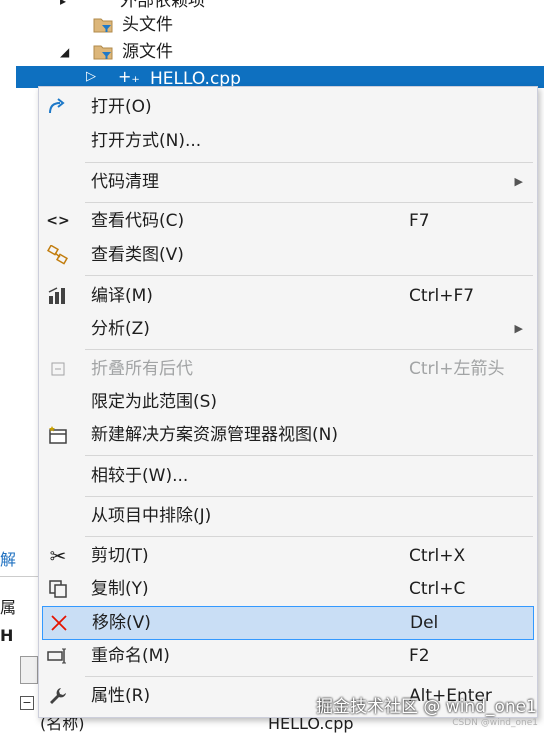  Describe the element at coordinates (142, 369) in the screenshot. I see `menu-label: 折叠所有后代` at that location.